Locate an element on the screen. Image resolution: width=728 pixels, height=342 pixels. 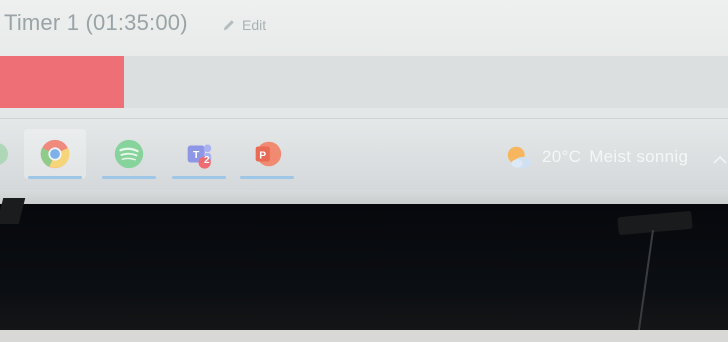
taskbar-app-teams: T 2 is located at coordinates (199, 154).